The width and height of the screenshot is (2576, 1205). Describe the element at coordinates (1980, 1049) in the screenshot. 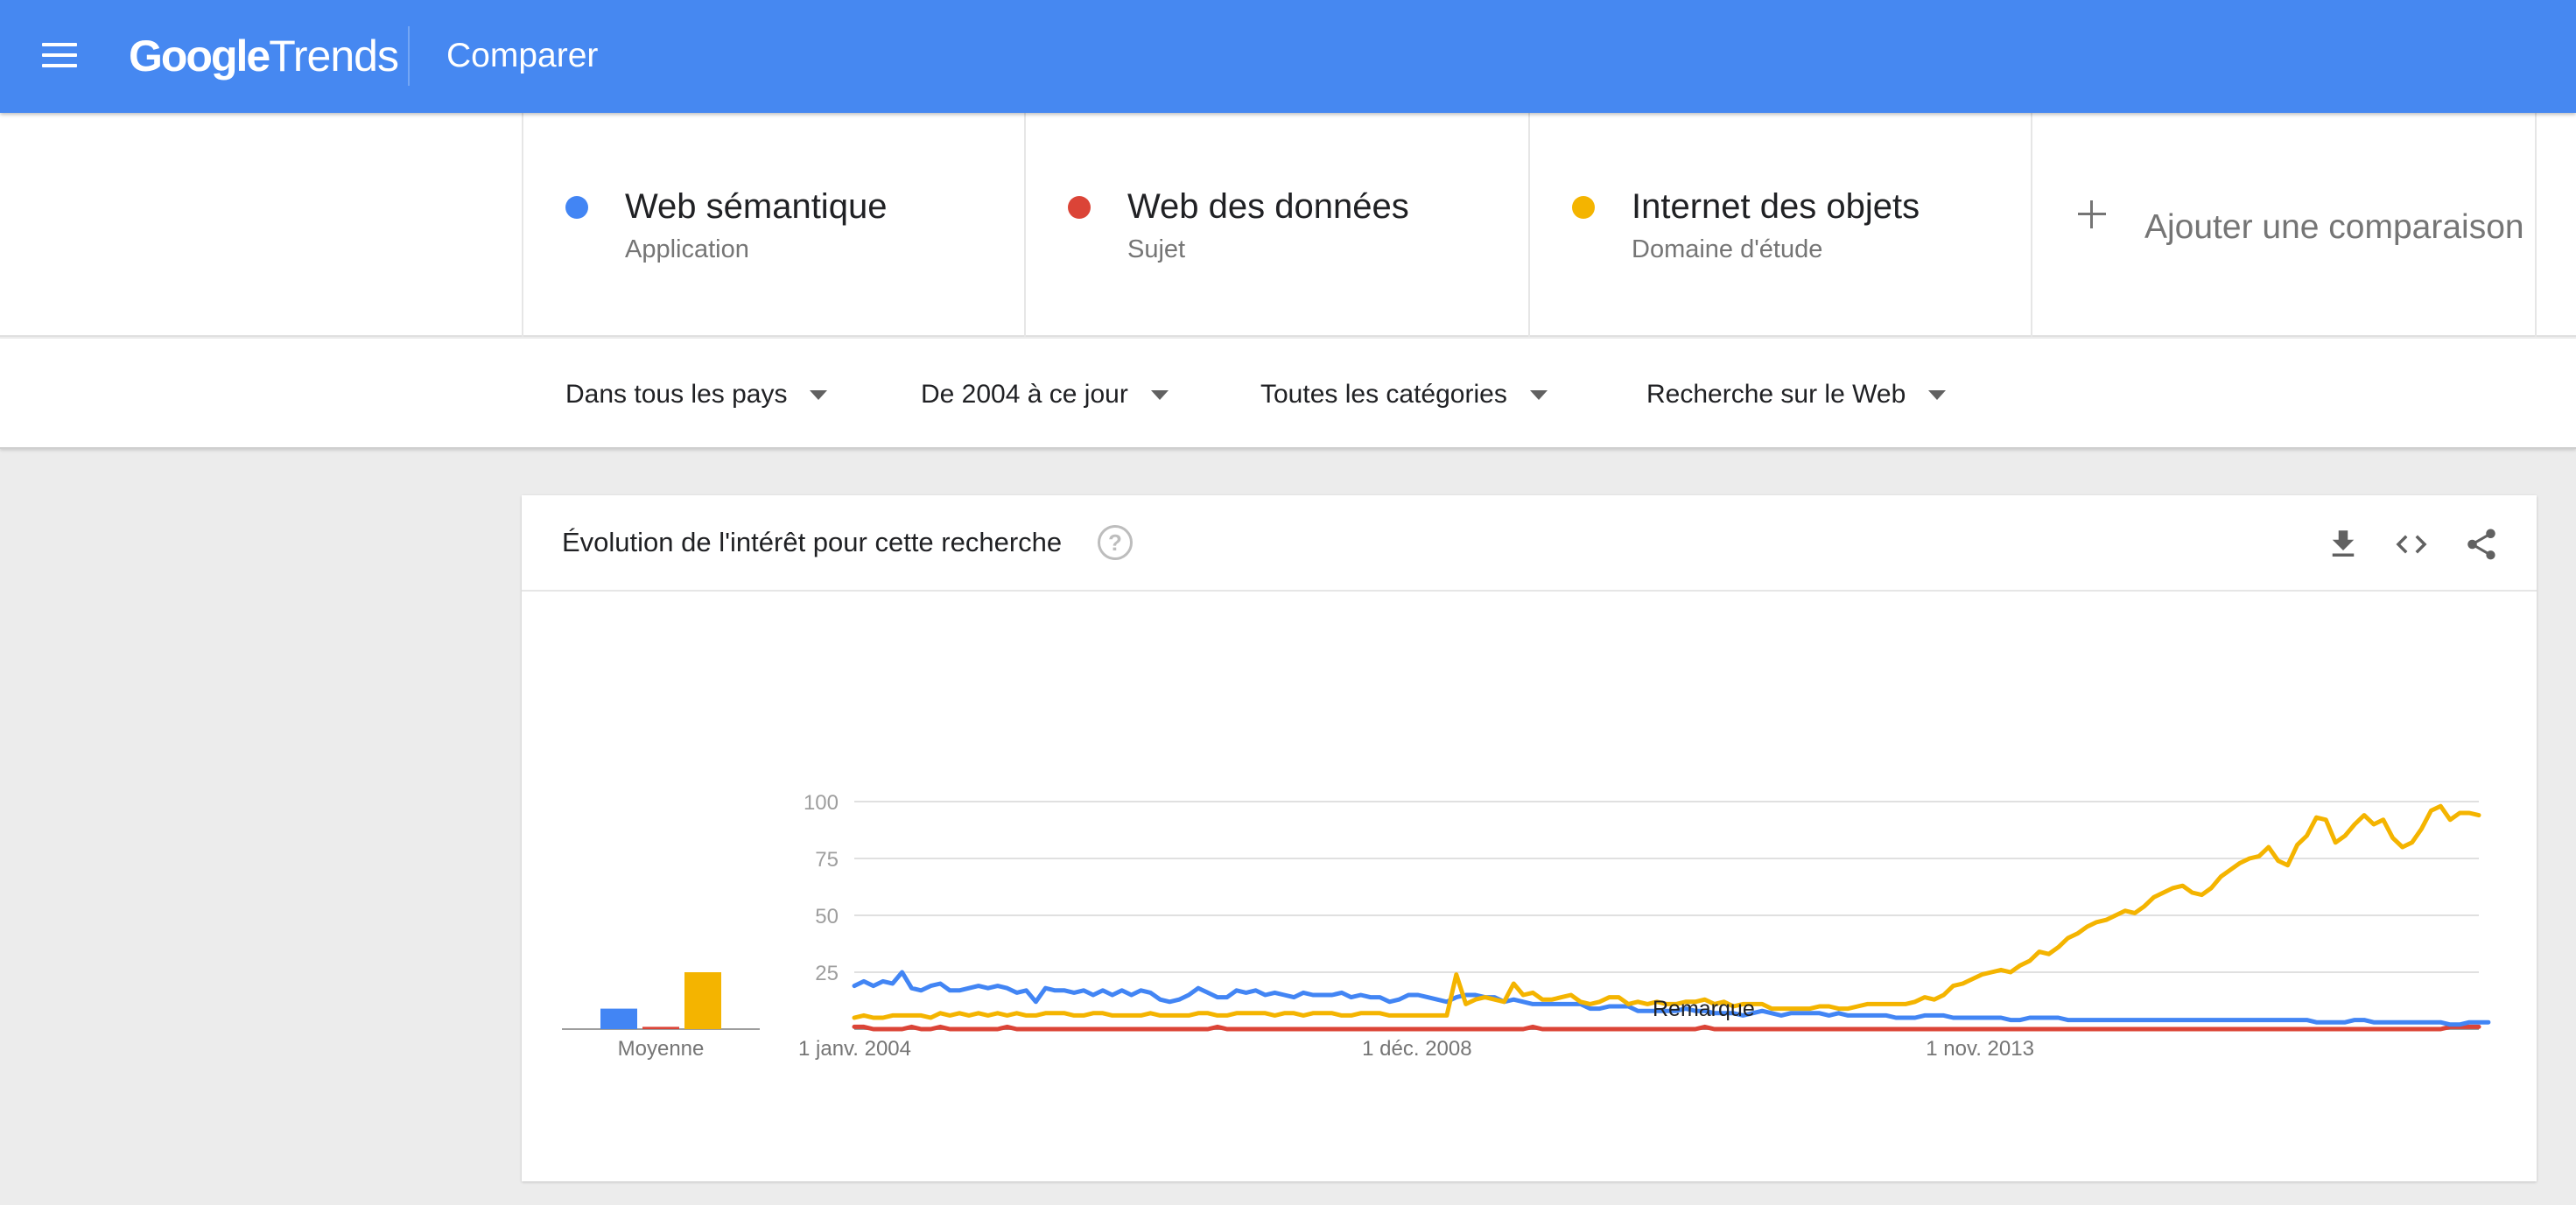

I see `x-tick-label: 1 nov. 2013` at that location.